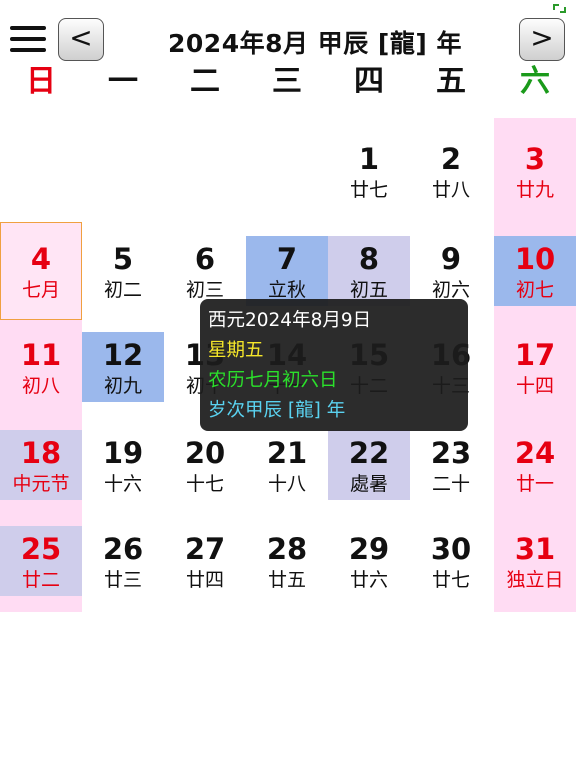  What do you see at coordinates (287, 259) in the screenshot?
I see `day-number: 7` at bounding box center [287, 259].